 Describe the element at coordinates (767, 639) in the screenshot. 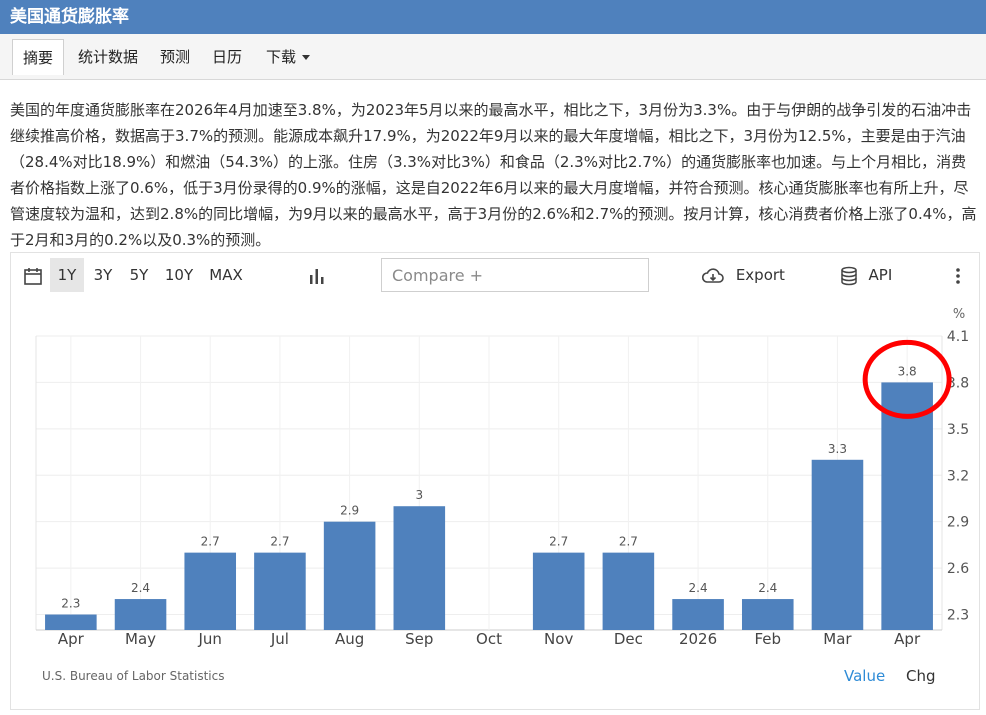

I see `x-tick-label: Feb` at that location.